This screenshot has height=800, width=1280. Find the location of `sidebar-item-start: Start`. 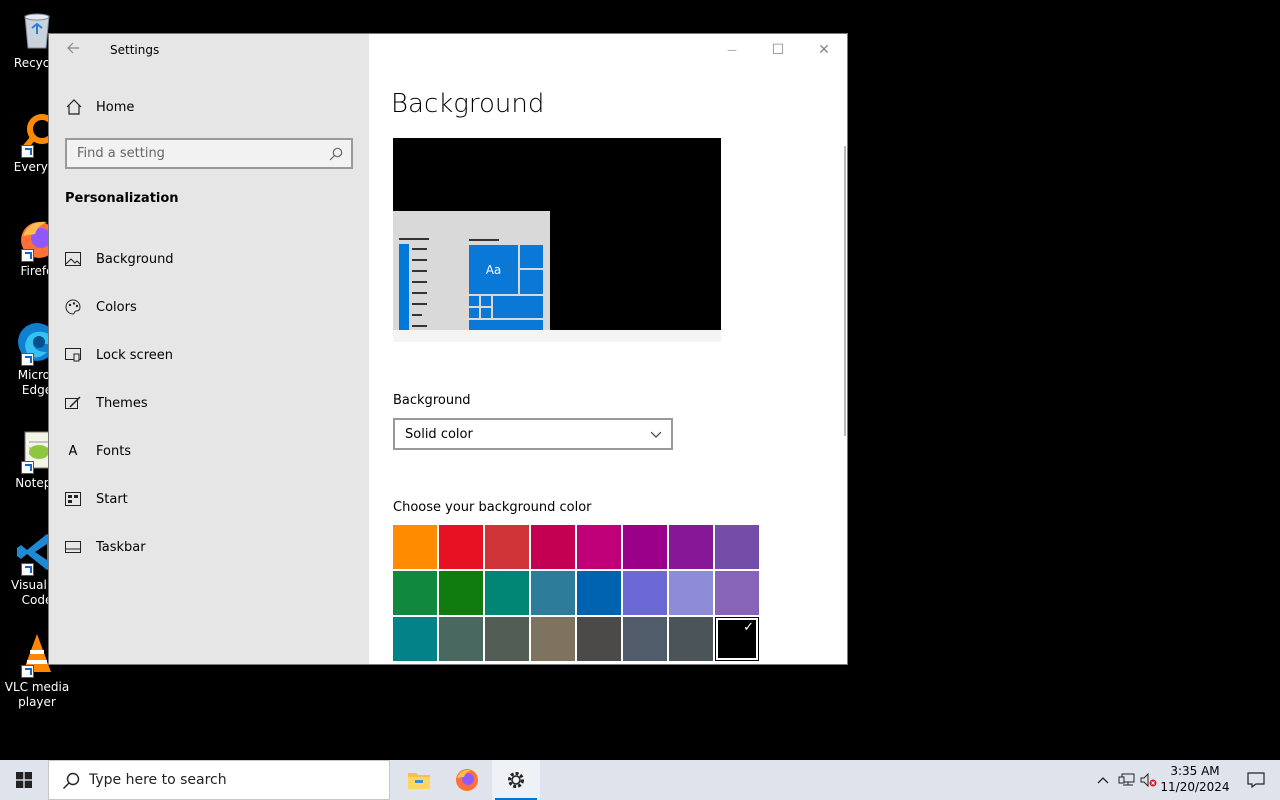

sidebar-item-start: Start is located at coordinates (96, 499).